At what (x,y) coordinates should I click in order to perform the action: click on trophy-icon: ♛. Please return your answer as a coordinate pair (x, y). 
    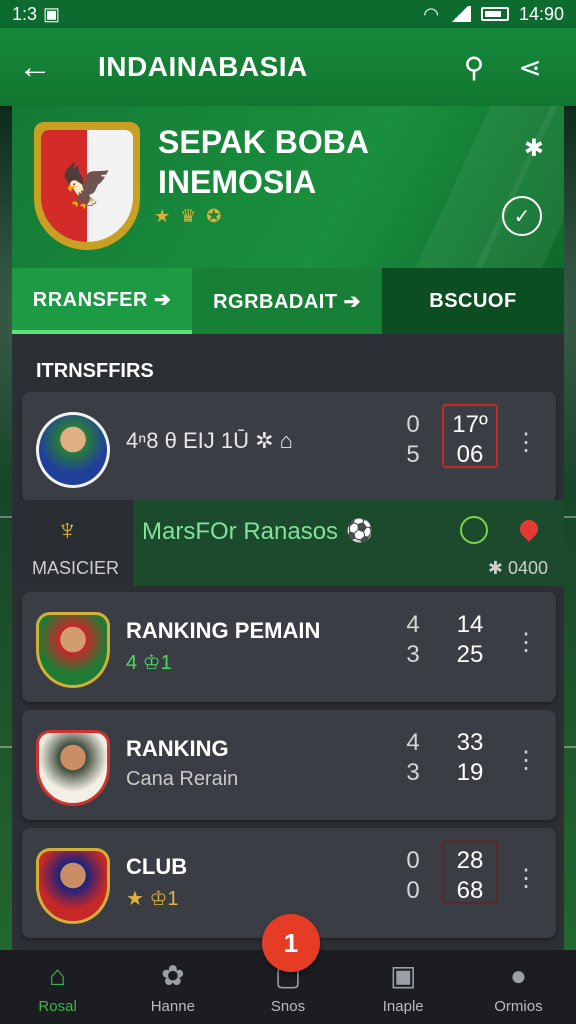
    Looking at the image, I should click on (188, 216).